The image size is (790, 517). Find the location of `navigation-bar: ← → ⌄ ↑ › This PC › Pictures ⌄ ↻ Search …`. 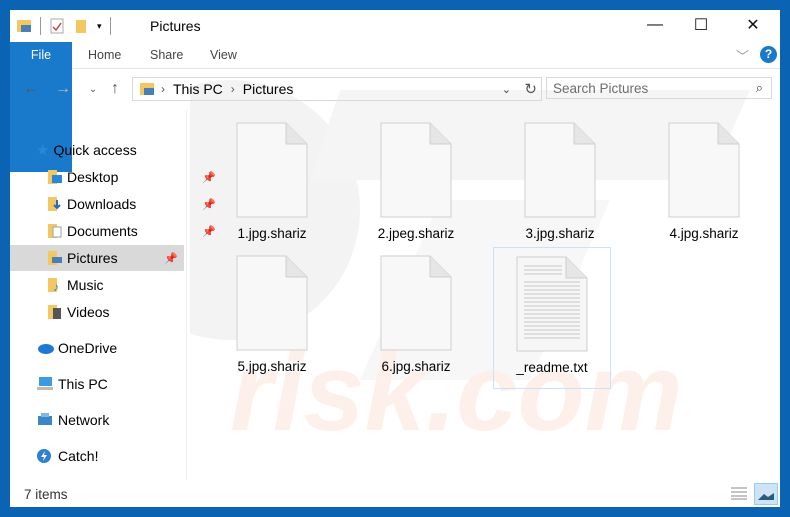

navigation-bar: ← → ⌄ ↑ › This PC › Pictures ⌄ ↻ Search … is located at coordinates (395, 89).